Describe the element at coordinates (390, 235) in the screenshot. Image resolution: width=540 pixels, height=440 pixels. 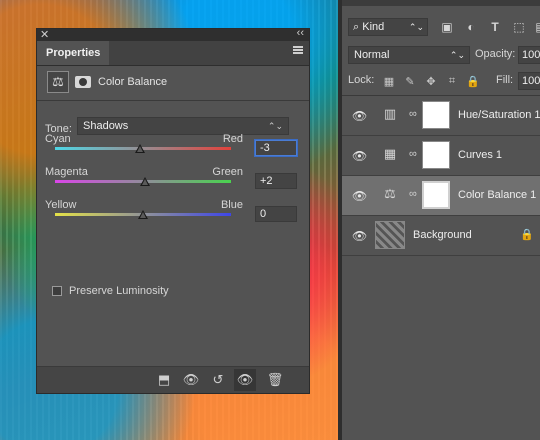
I see `background-thumbnail` at that location.